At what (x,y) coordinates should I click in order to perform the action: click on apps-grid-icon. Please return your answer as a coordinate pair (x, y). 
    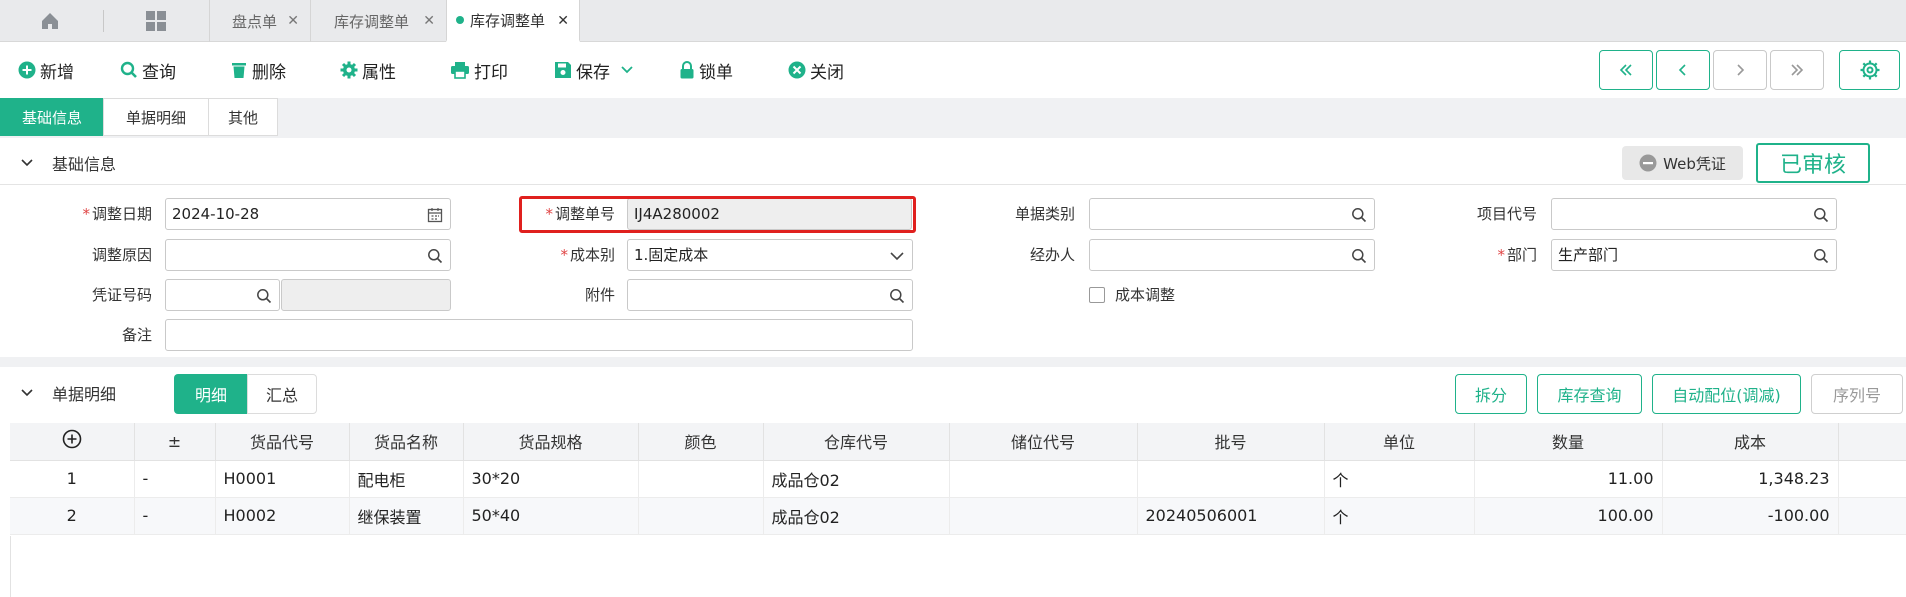
    Looking at the image, I should click on (156, 21).